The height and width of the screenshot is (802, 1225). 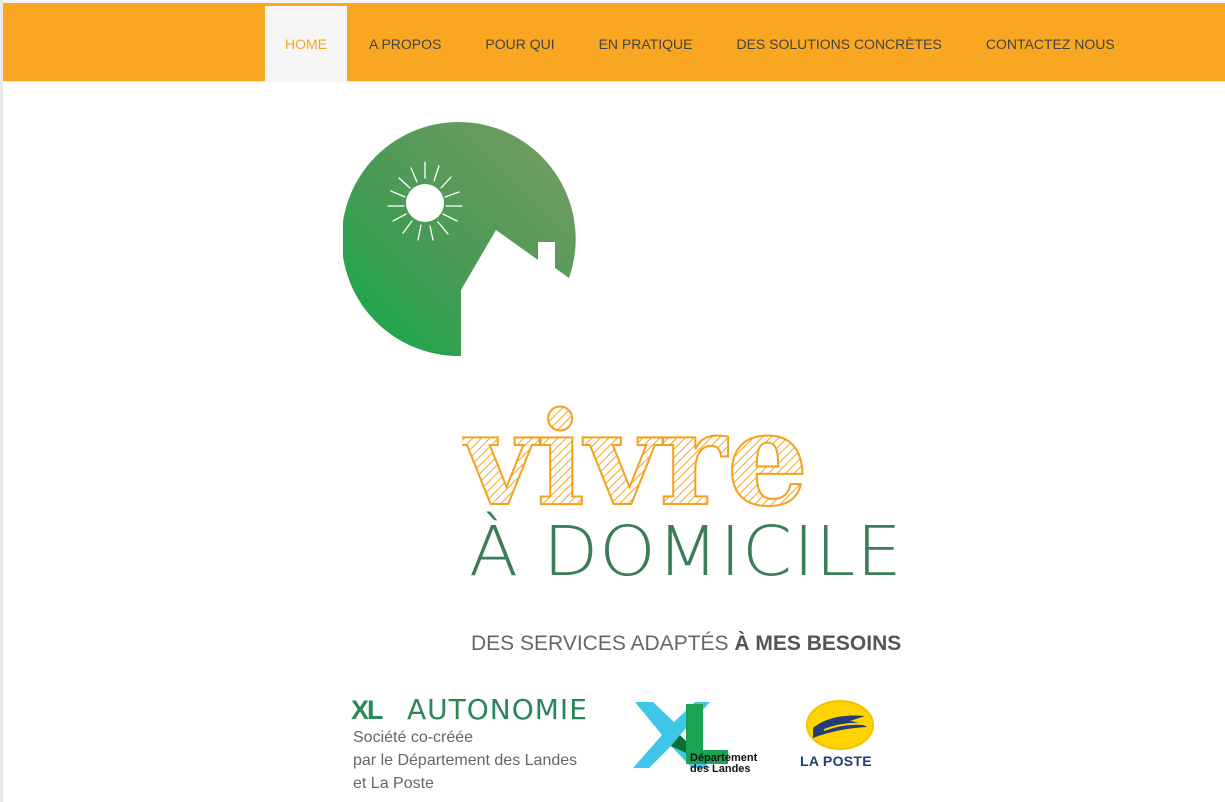 What do you see at coordinates (838, 44) in the screenshot?
I see `nav-solutions-concretes: DES SOLUTIONS CONCRÈTES` at bounding box center [838, 44].